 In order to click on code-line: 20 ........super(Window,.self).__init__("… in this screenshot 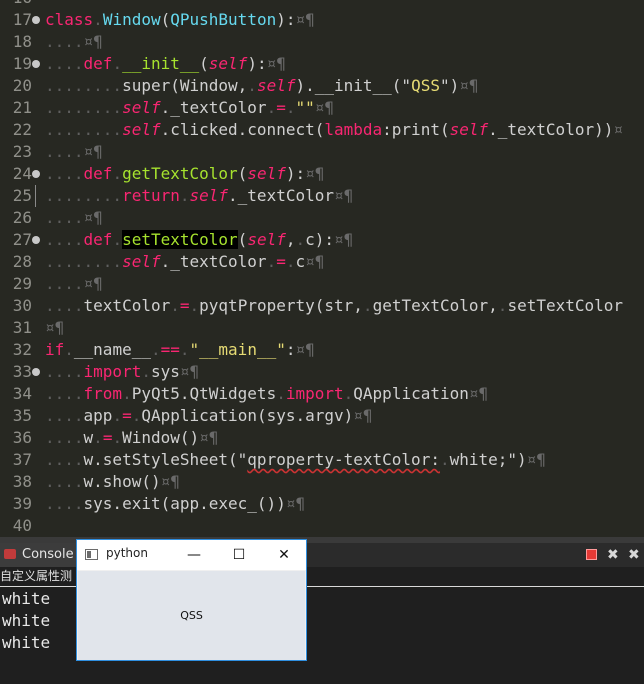, I will do `click(322, 86)`.